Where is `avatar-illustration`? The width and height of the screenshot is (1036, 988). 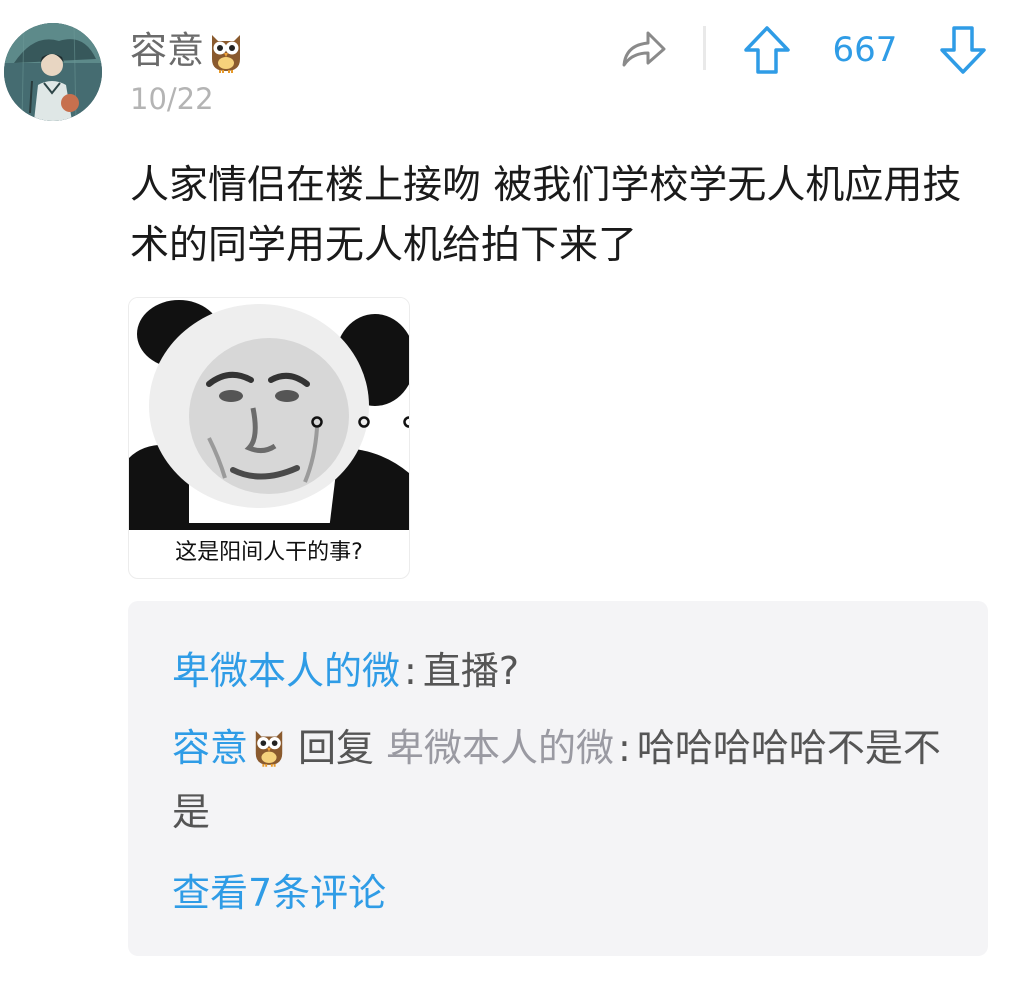 avatar-illustration is located at coordinates (53, 72).